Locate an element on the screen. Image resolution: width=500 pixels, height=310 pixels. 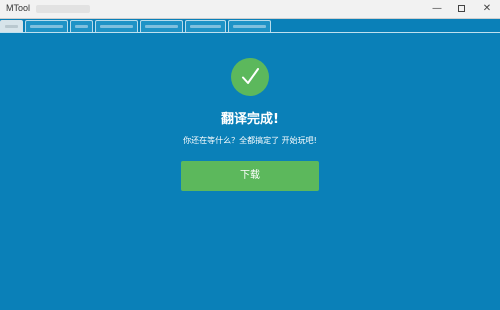
title-bar: MTool — ✕ is located at coordinates (250, 9).